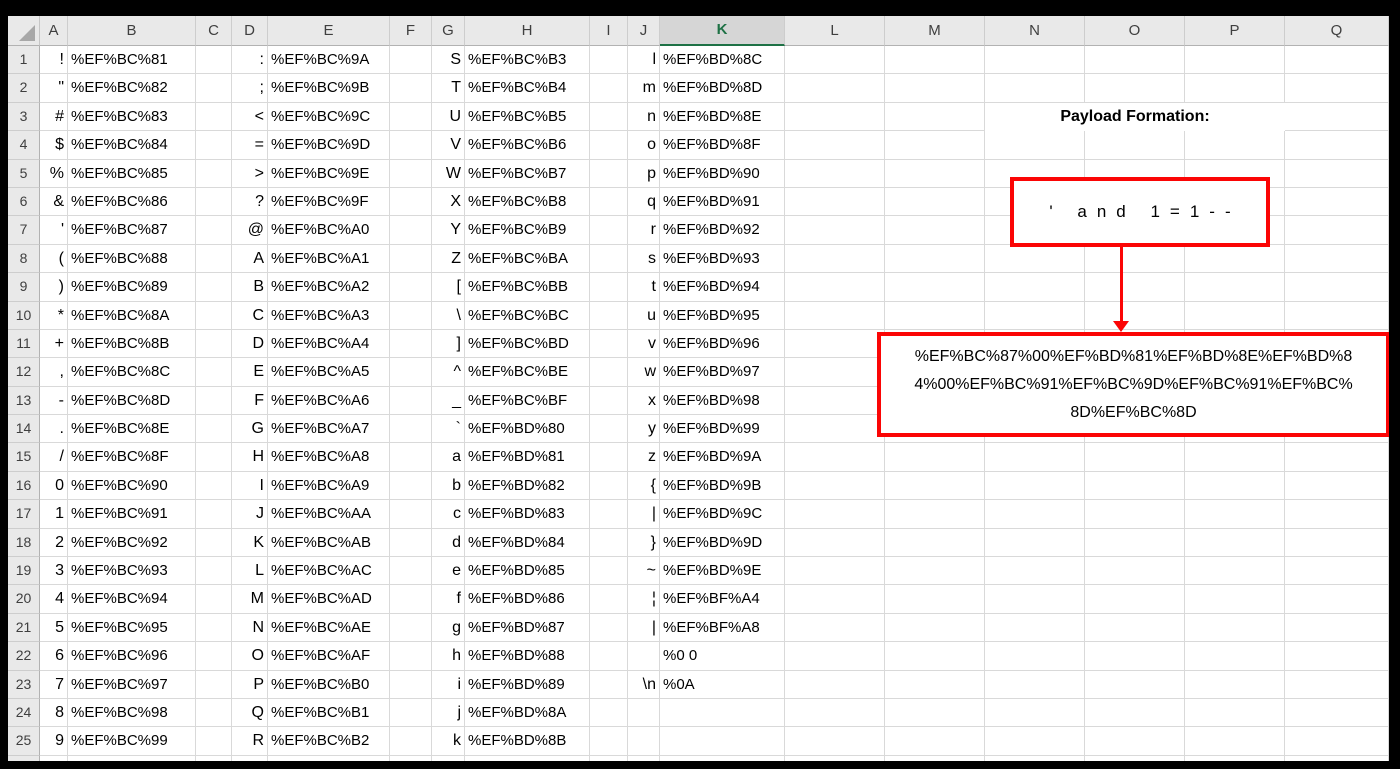  Describe the element at coordinates (722, 599) in the screenshot. I see `cell-K20: %EF%BF%A4` at that location.